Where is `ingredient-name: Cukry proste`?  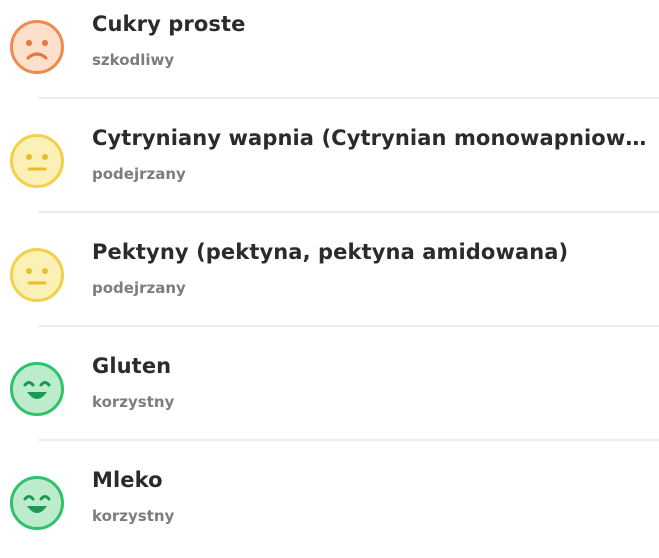 ingredient-name: Cukry proste is located at coordinates (169, 24).